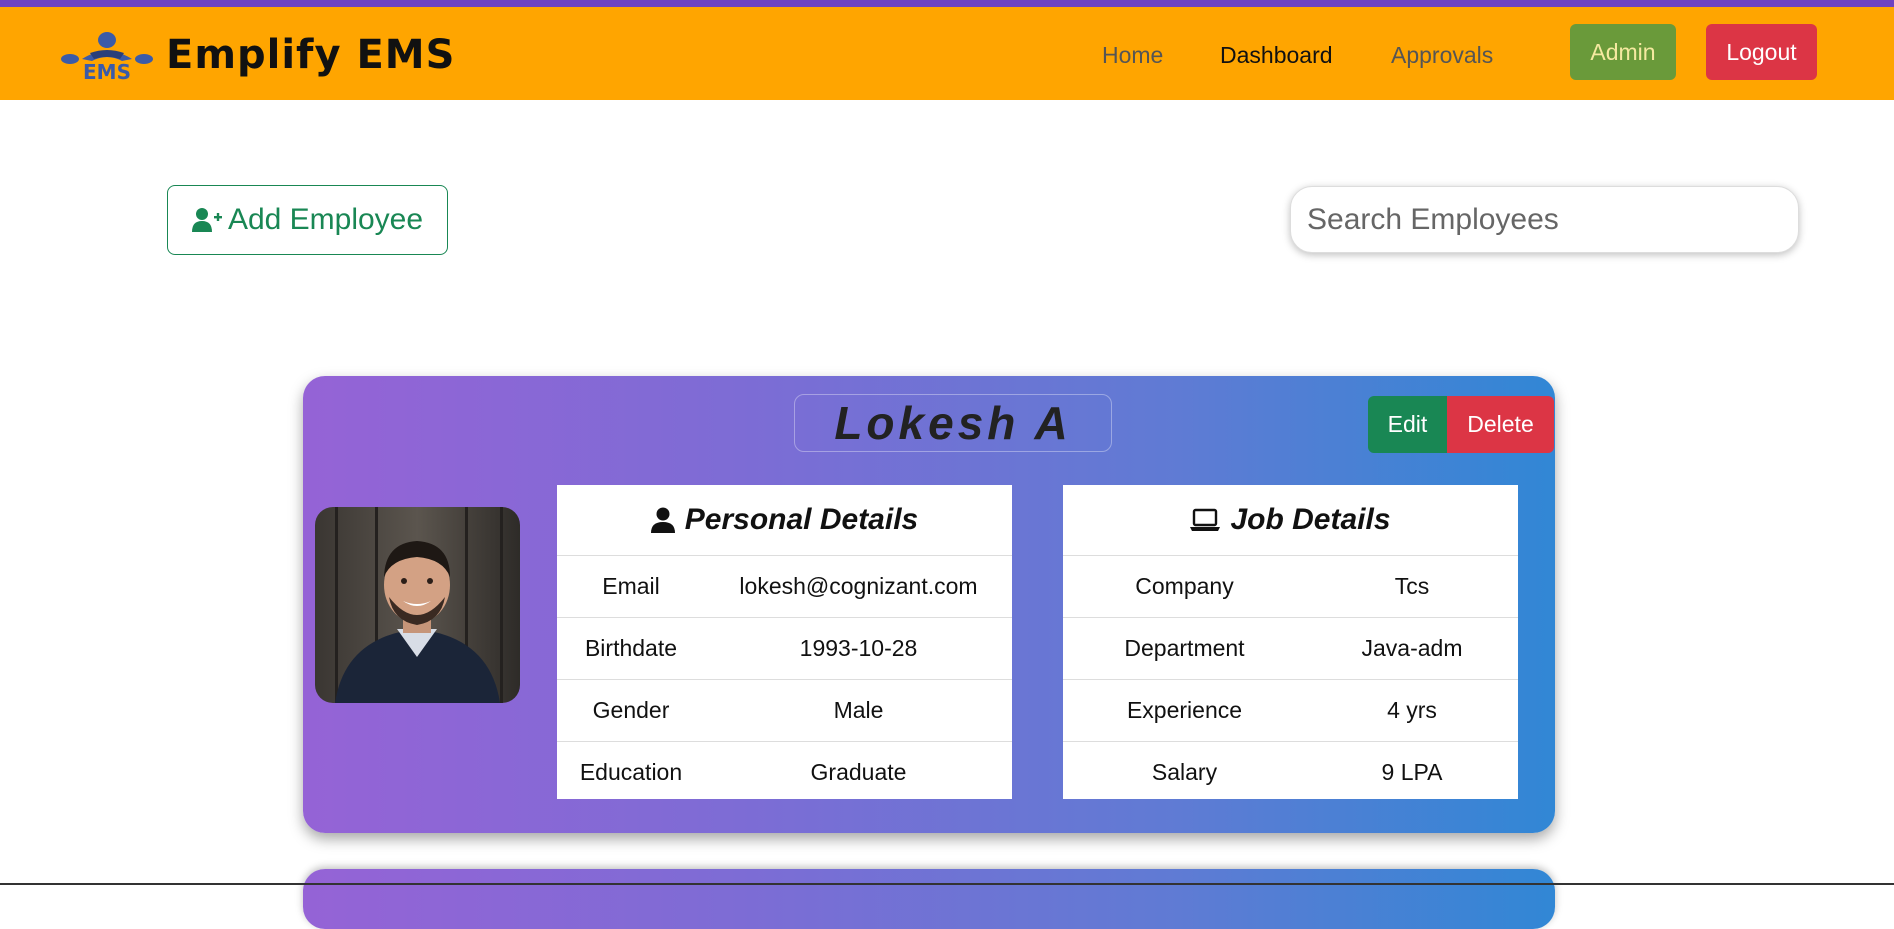 This screenshot has height=929, width=1894. What do you see at coordinates (1132, 55) in the screenshot?
I see `nav-home: Home` at bounding box center [1132, 55].